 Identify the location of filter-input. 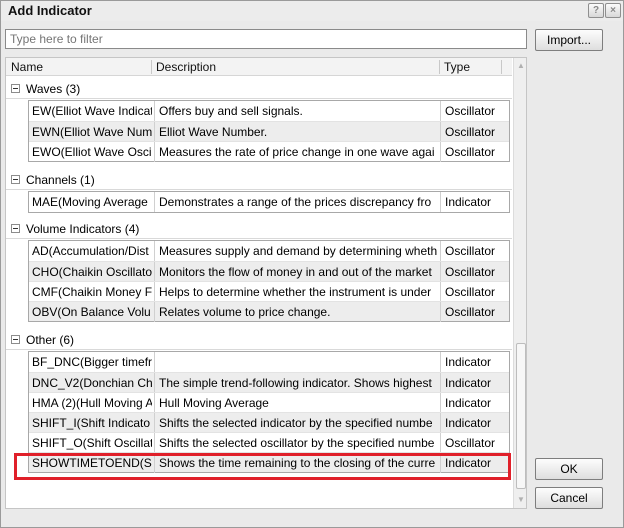
(266, 39).